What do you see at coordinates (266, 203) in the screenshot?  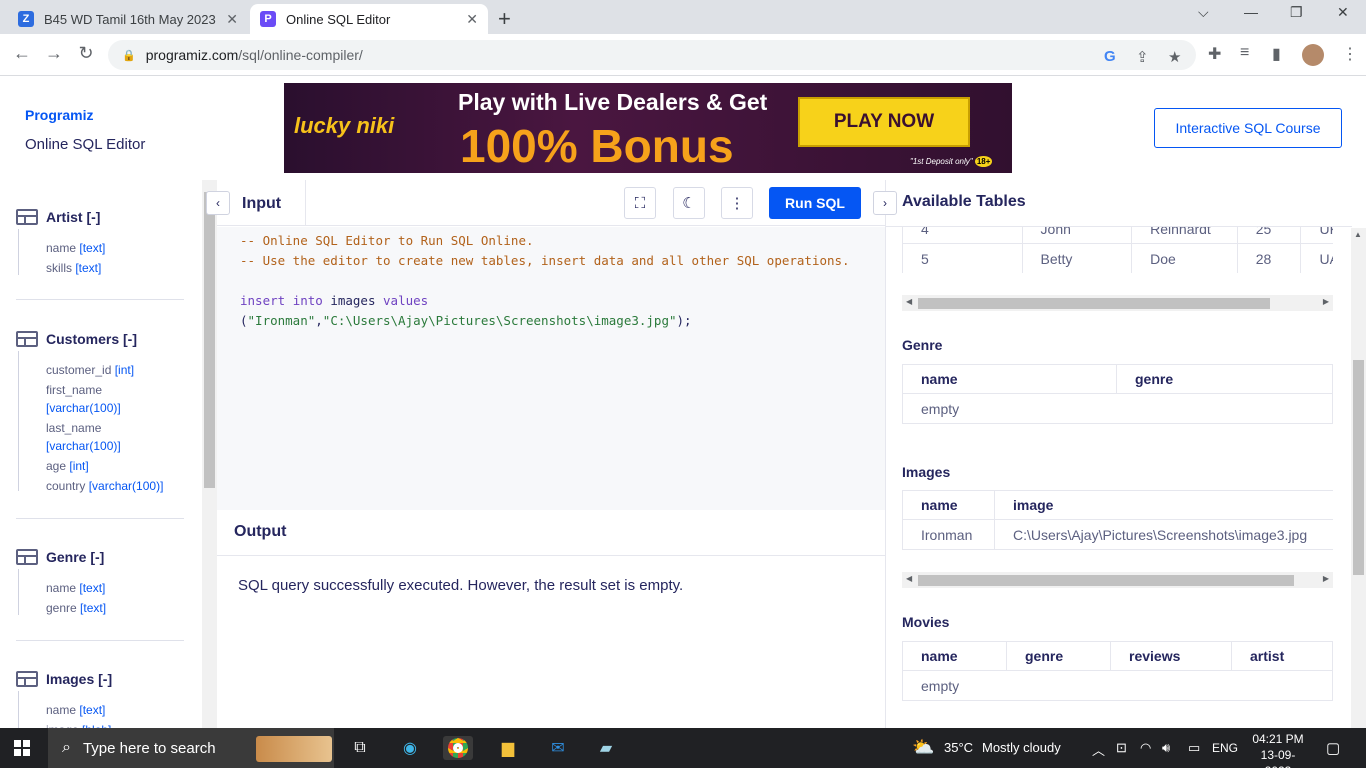 I see `tab-input: Input` at bounding box center [266, 203].